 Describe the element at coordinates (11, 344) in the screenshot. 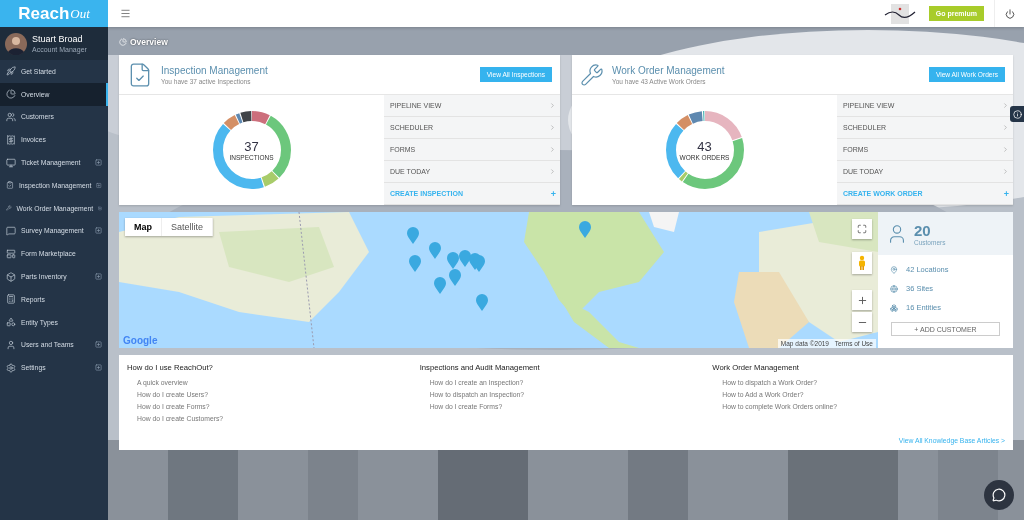

I see `user-icon` at that location.